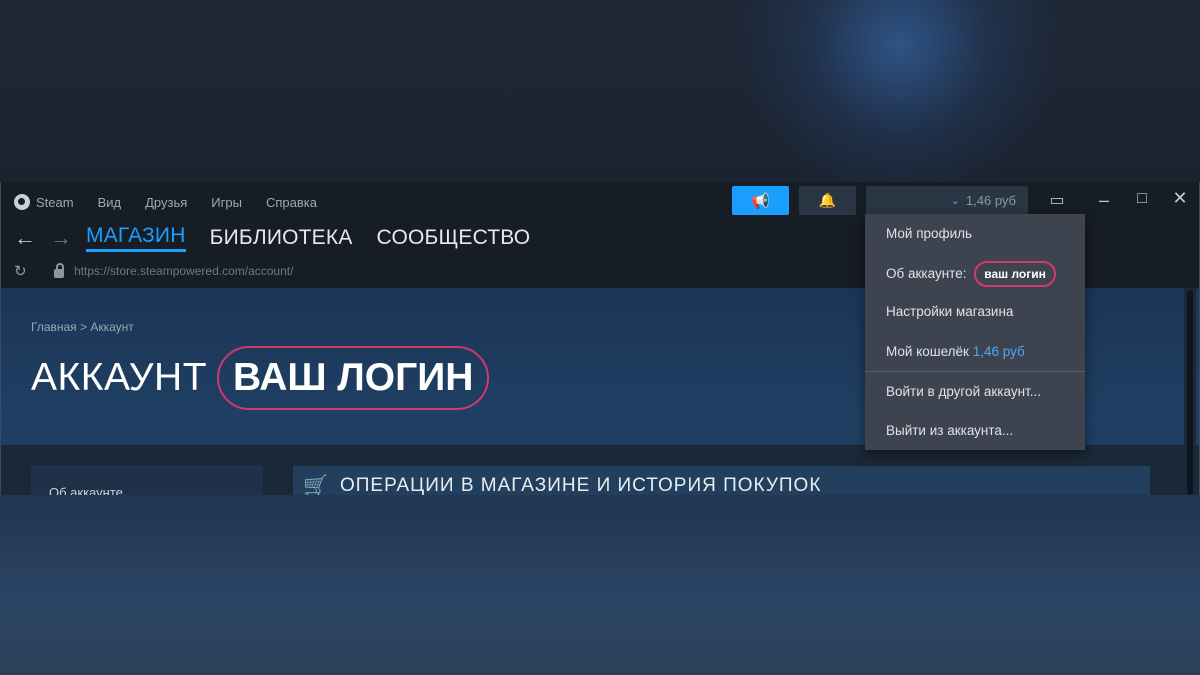  I want to click on scrollbar-thumb, so click(1190, 392).